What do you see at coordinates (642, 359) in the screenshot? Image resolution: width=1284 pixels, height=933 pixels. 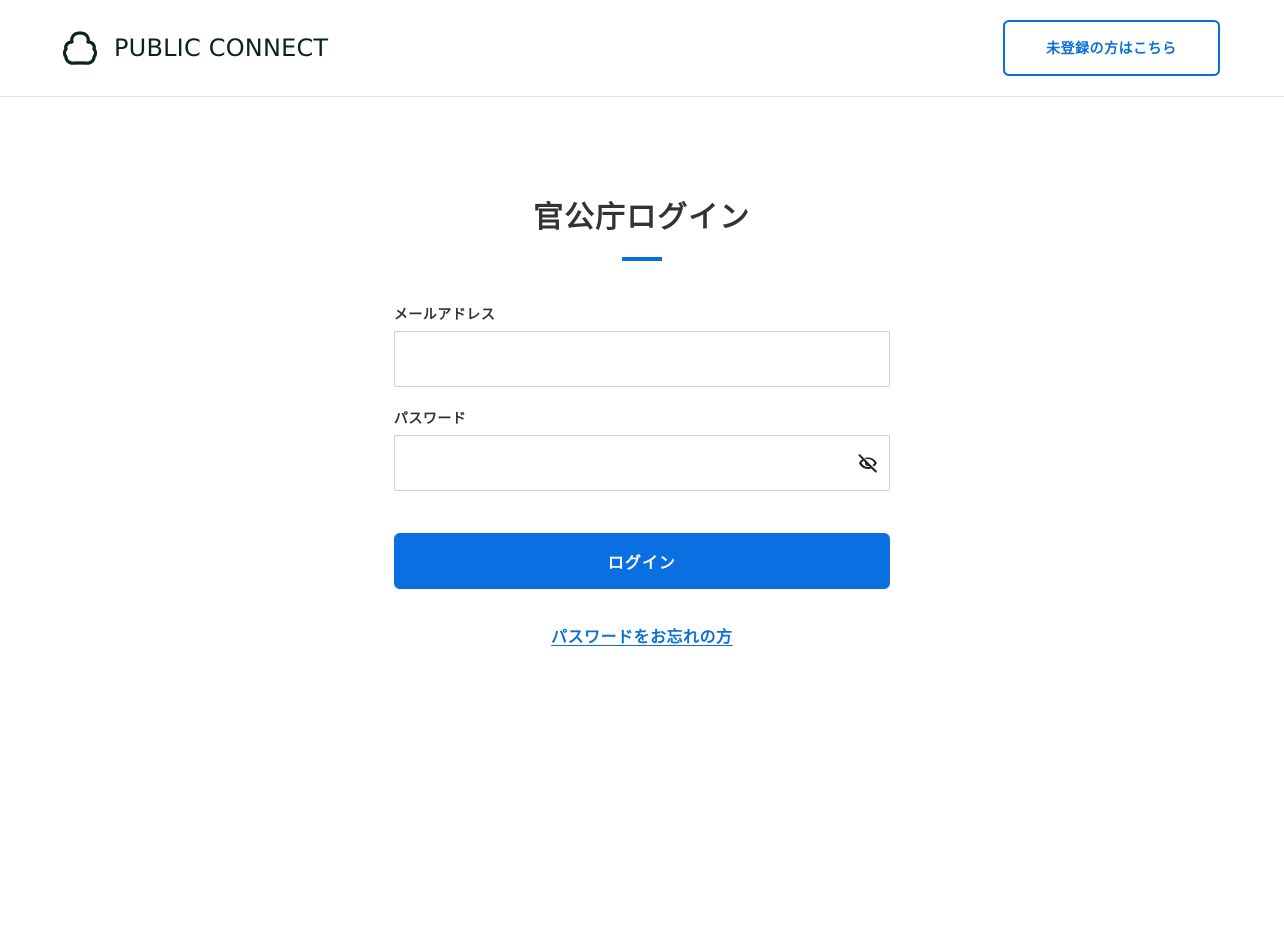 I see `email-field` at bounding box center [642, 359].